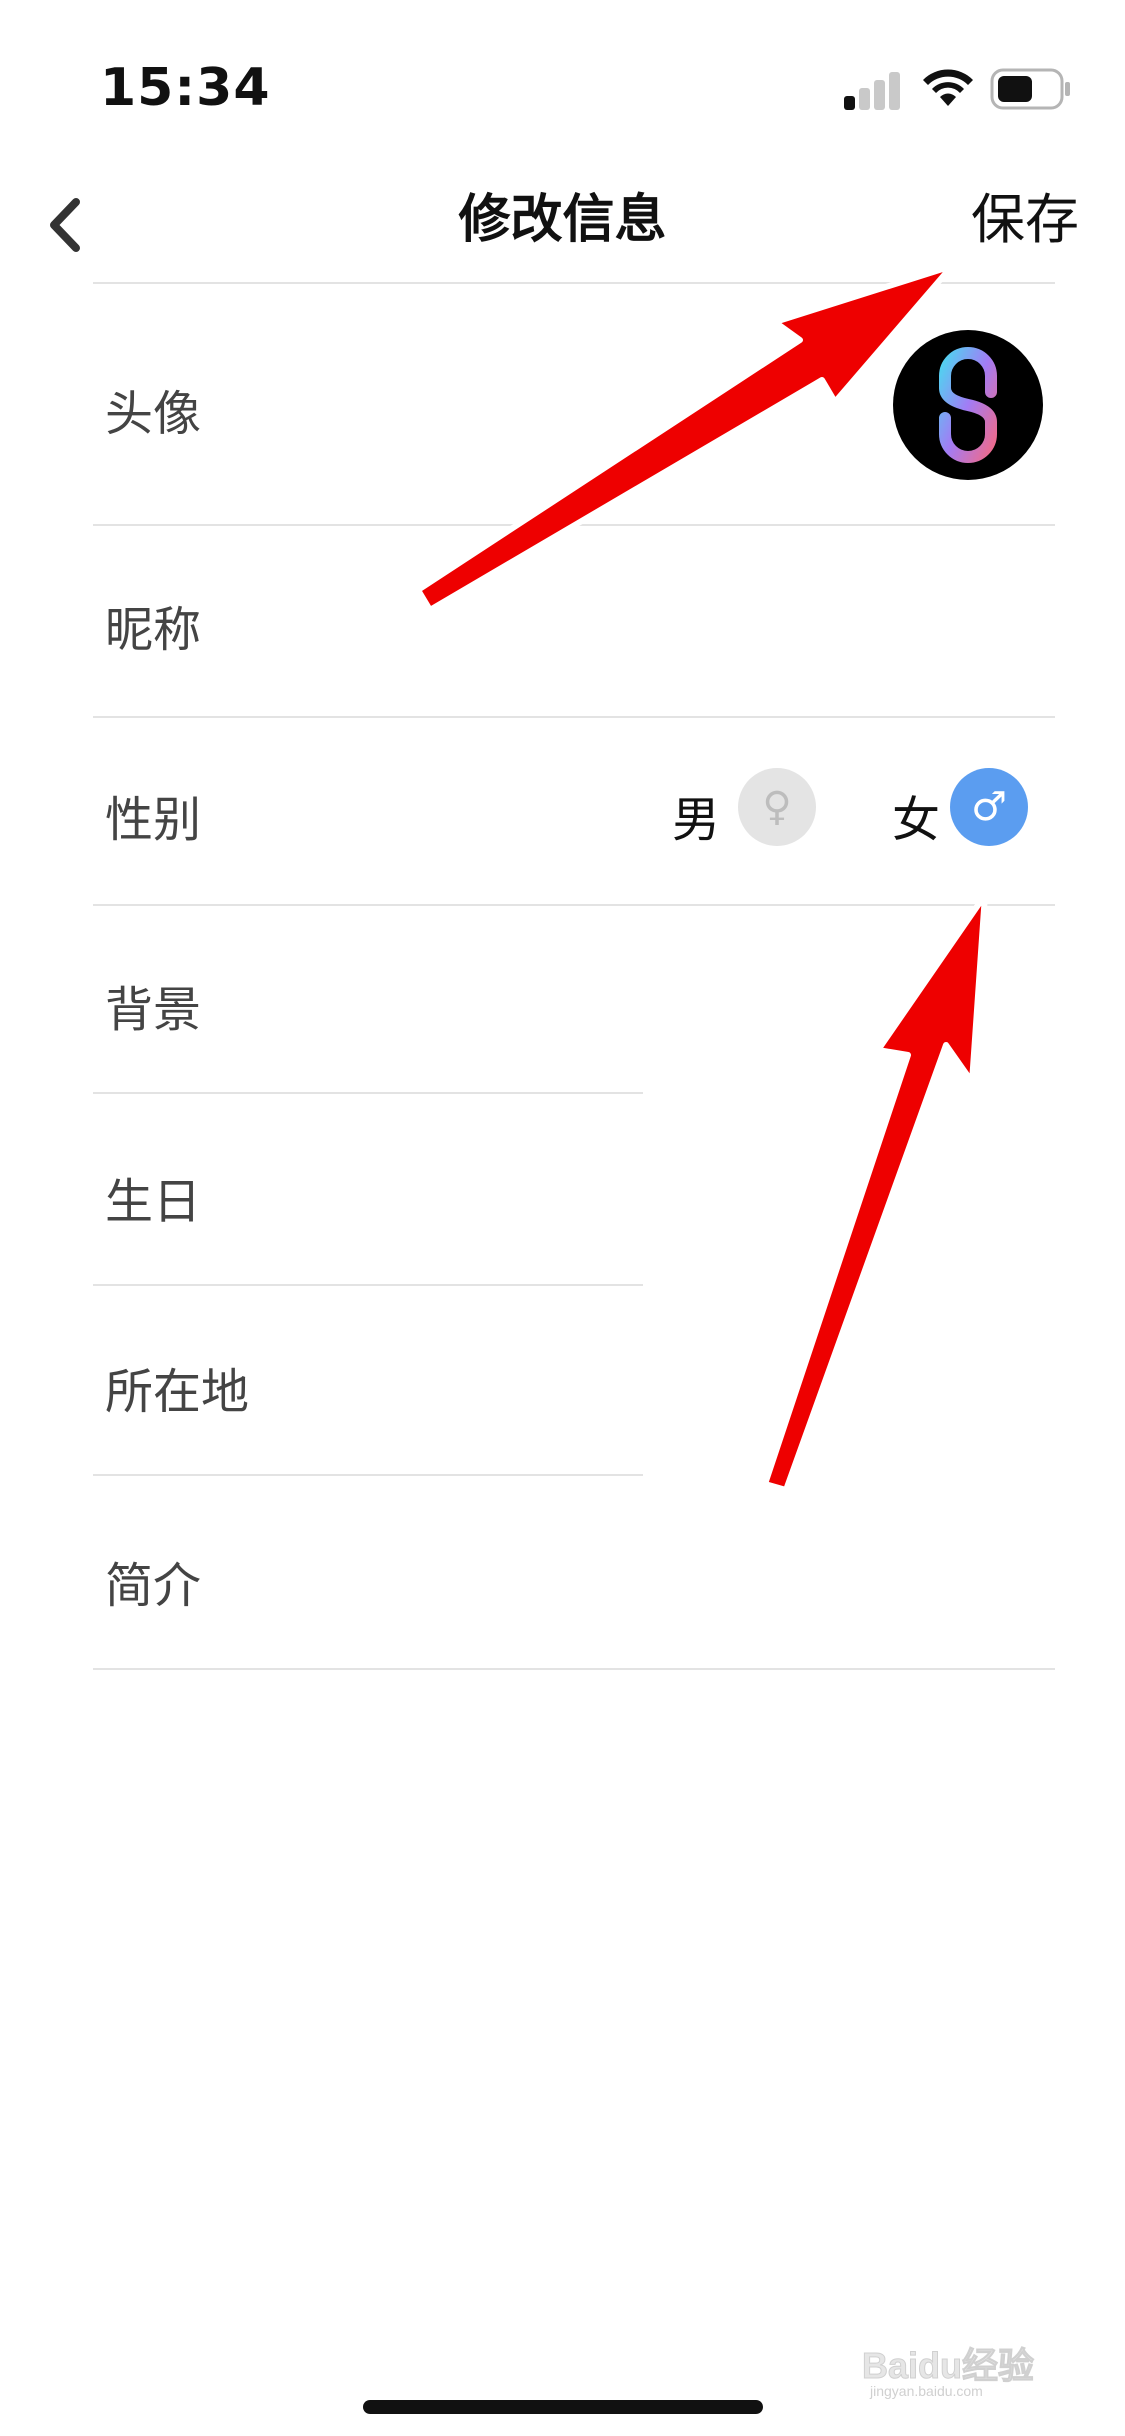 This screenshot has width=1125, height=2436. Describe the element at coordinates (185, 88) in the screenshot. I see `status-time: 15:34` at that location.